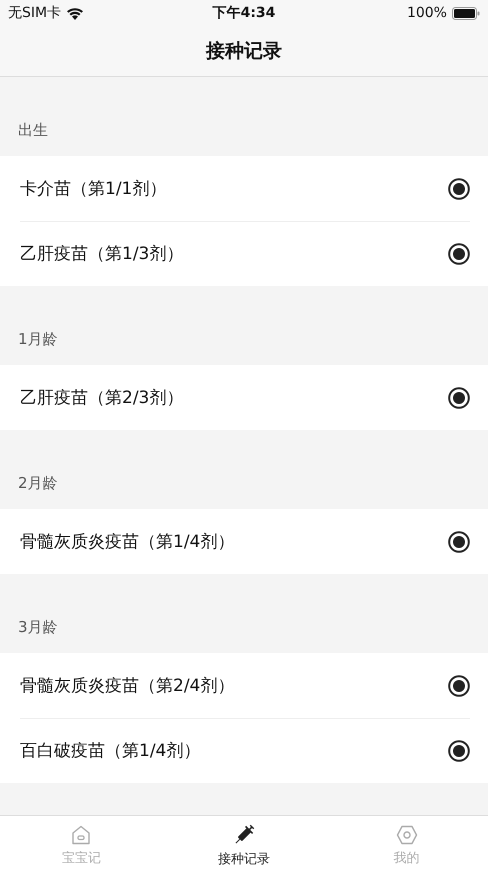 The height and width of the screenshot is (874, 488). I want to click on hexagon-icon, so click(407, 835).